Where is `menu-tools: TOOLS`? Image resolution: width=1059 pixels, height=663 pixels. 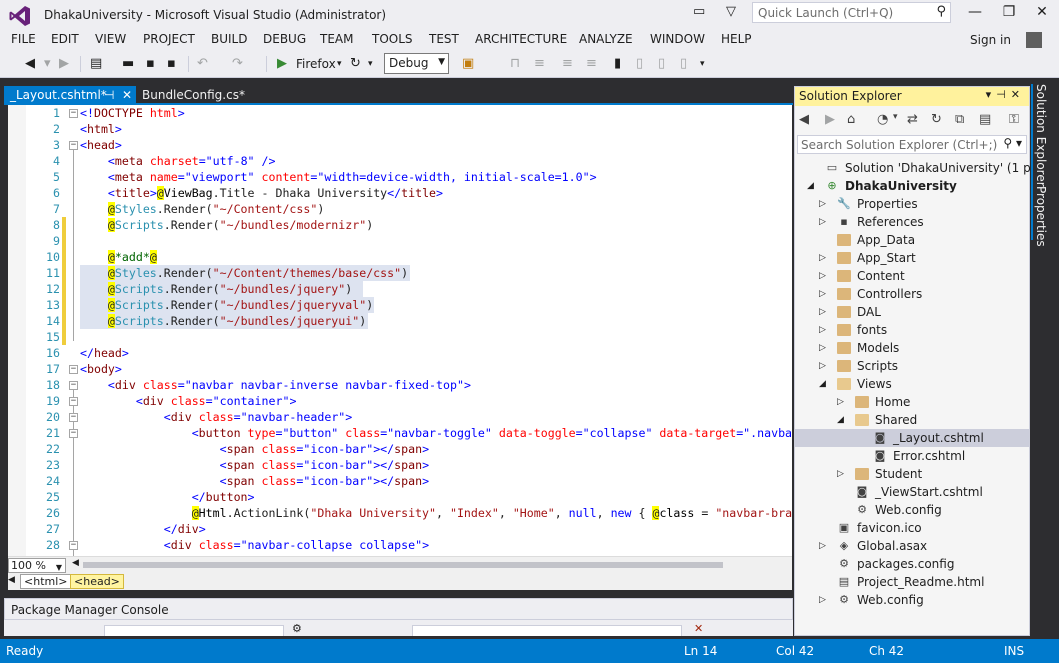 menu-tools: TOOLS is located at coordinates (392, 39).